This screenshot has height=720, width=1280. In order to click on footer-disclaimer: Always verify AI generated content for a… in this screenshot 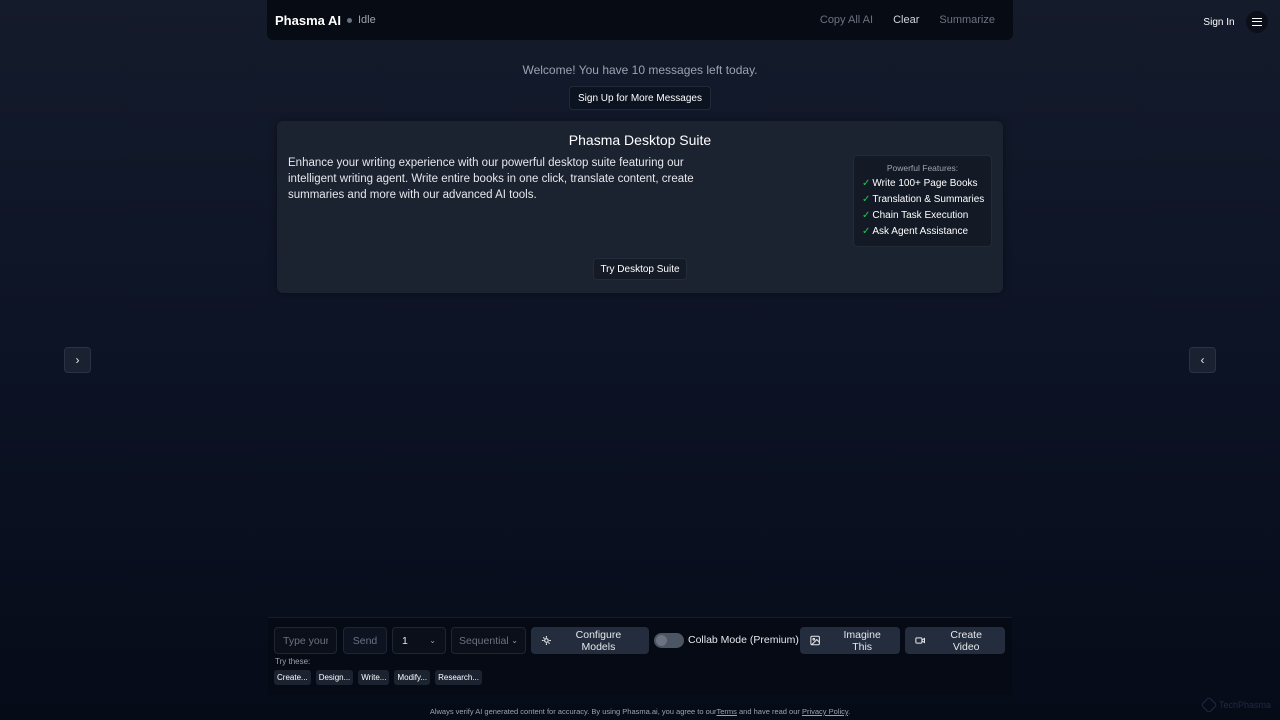, I will do `click(640, 711)`.